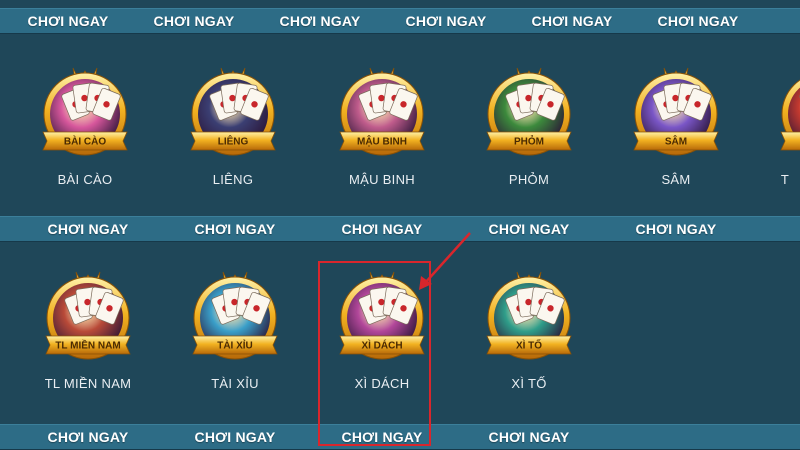  What do you see at coordinates (382, 179) in the screenshot?
I see `game-name: MẬU BINH` at bounding box center [382, 179].